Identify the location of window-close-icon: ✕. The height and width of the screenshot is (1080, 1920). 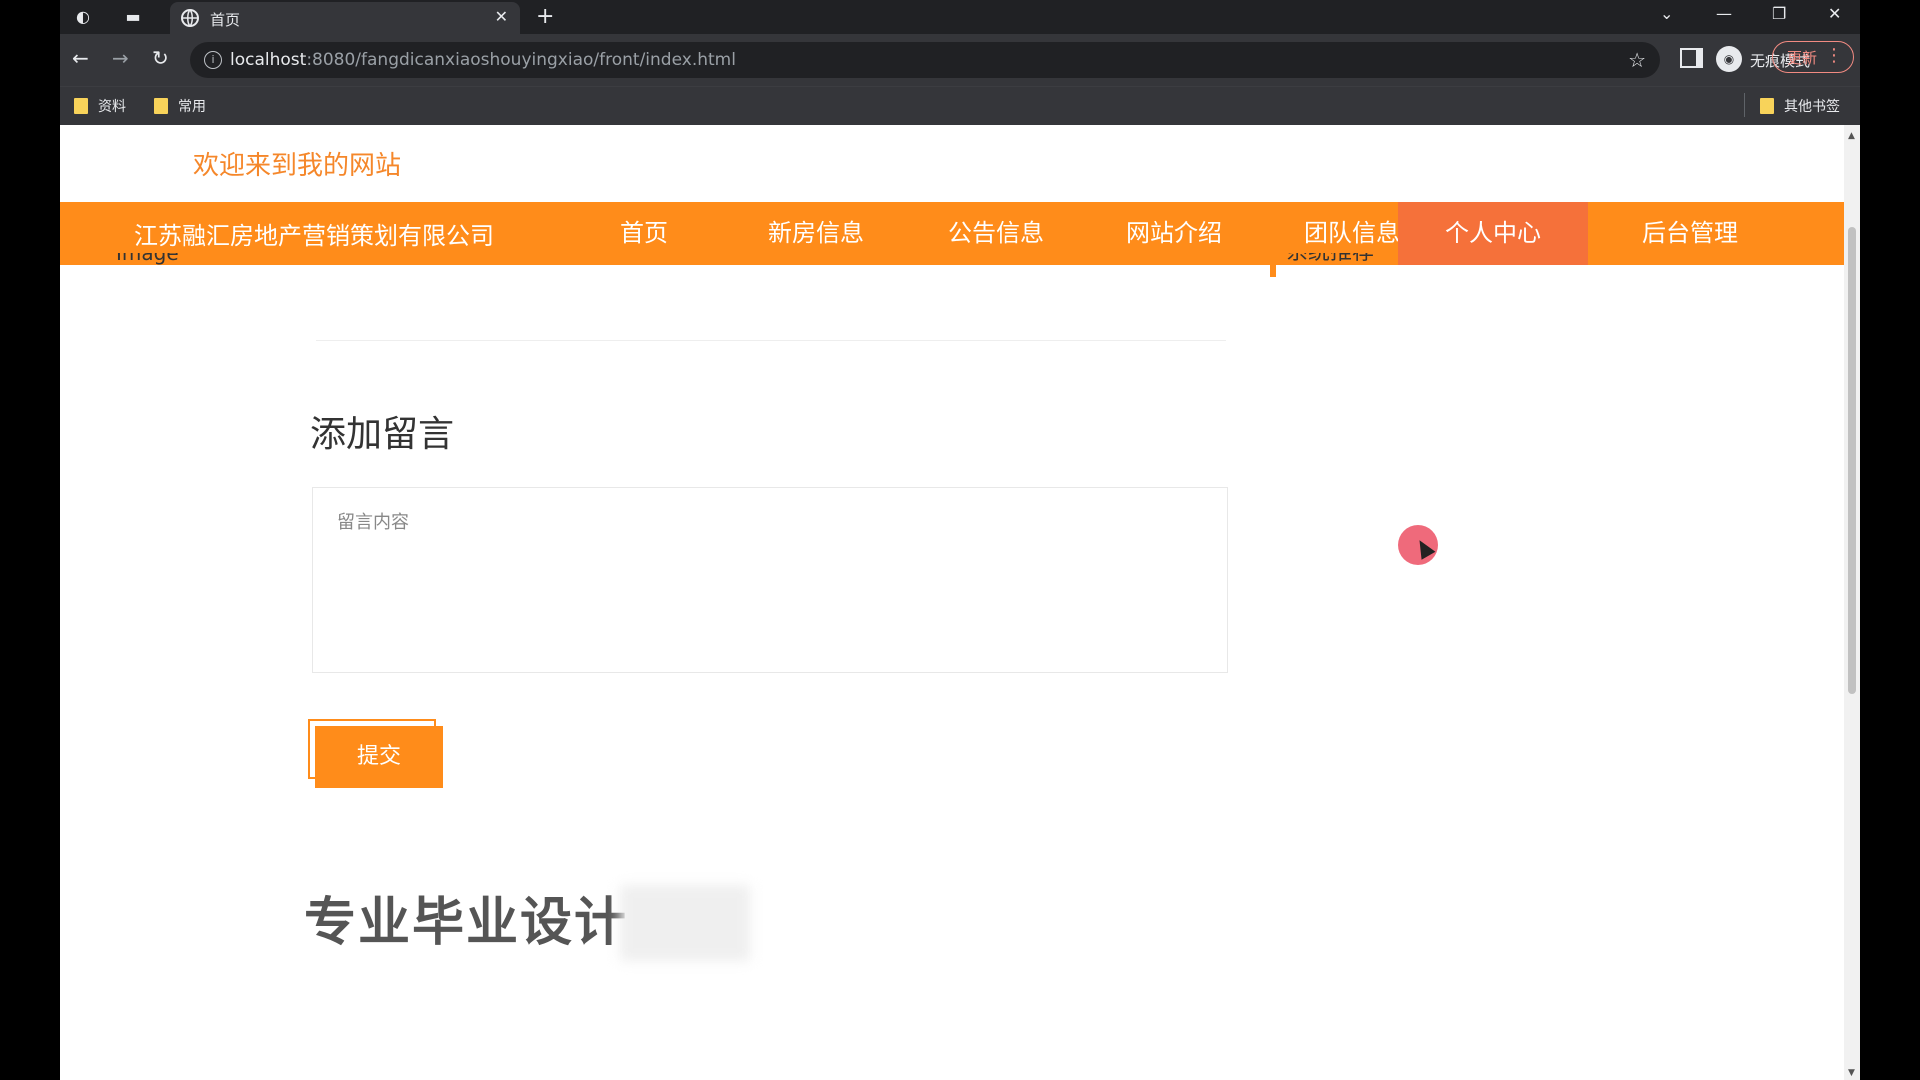
(1834, 13).